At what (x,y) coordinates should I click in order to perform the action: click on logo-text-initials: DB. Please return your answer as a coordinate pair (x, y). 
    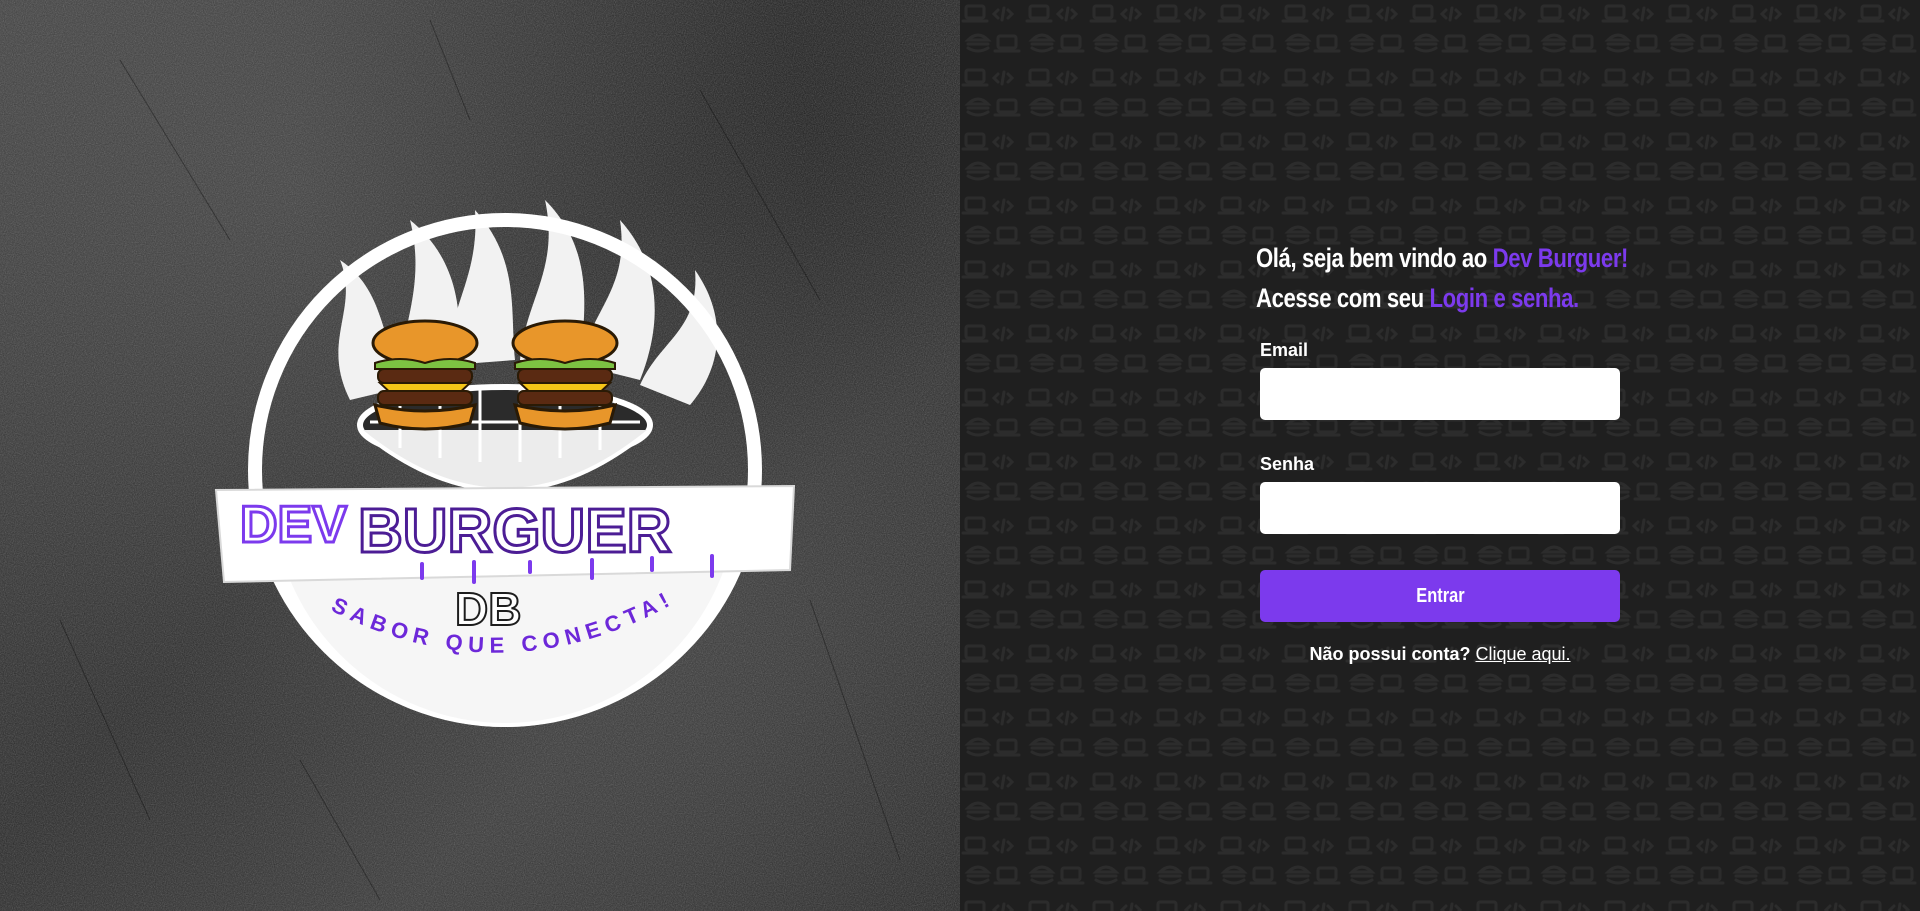
    Looking at the image, I should click on (488, 609).